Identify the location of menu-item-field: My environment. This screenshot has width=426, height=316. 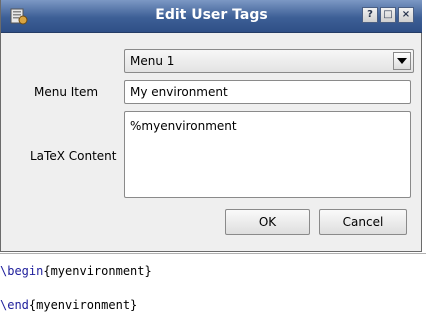
(267, 92).